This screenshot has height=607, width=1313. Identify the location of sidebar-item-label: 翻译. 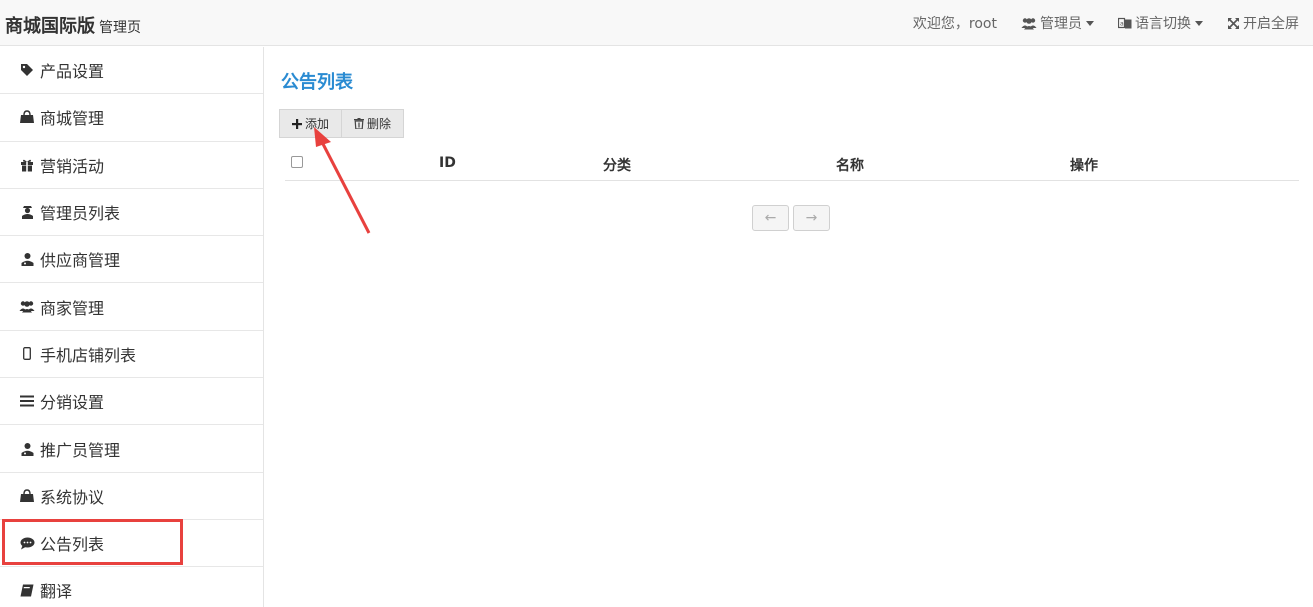
(56, 592).